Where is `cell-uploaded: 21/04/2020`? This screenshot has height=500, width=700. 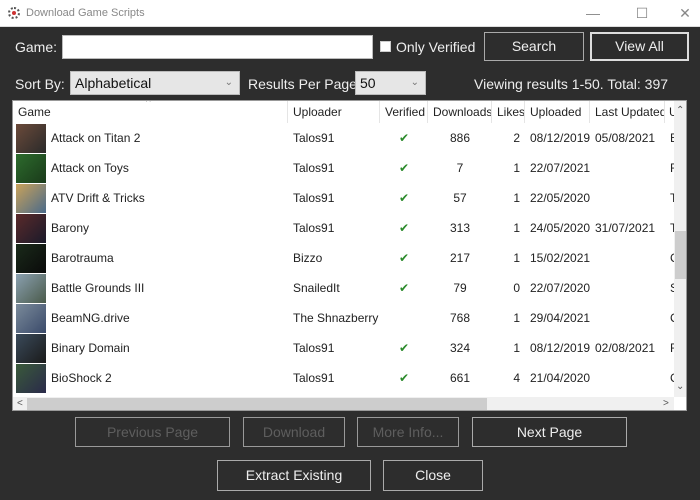 cell-uploaded: 21/04/2020 is located at coordinates (560, 378).